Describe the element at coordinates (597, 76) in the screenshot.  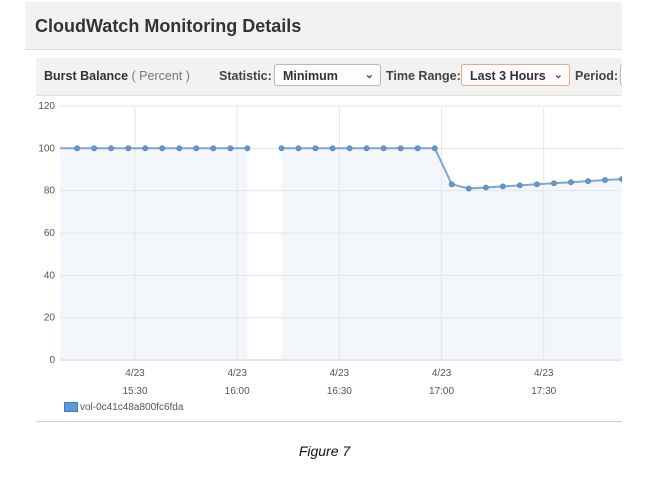
I see `period-label: Period:` at that location.